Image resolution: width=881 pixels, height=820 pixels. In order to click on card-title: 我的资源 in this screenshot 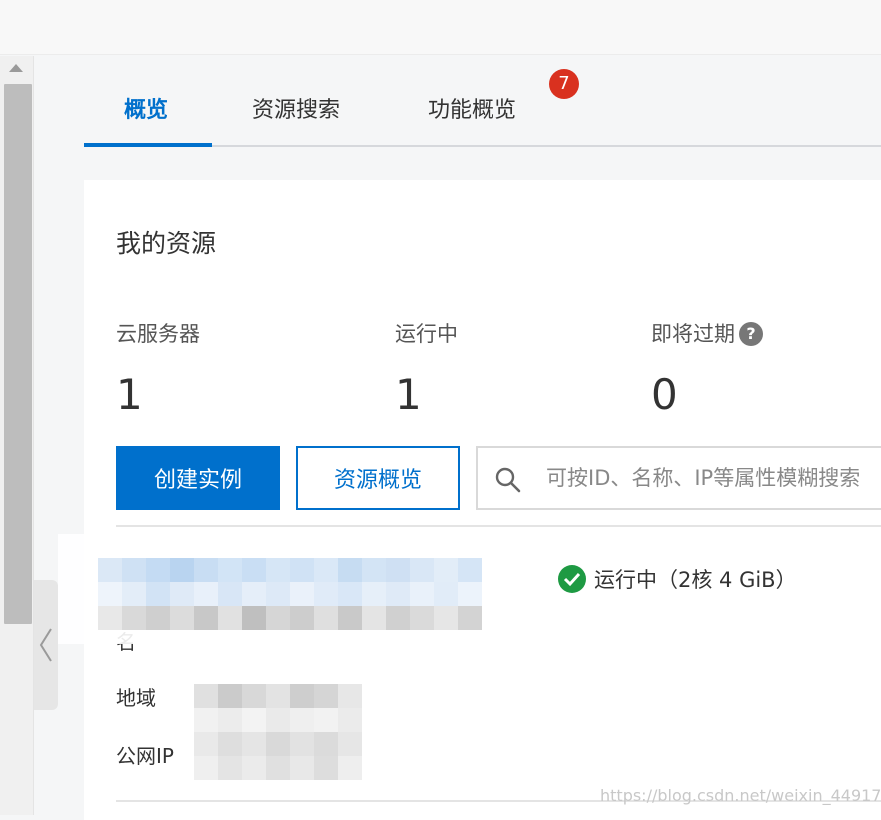, I will do `click(166, 243)`.